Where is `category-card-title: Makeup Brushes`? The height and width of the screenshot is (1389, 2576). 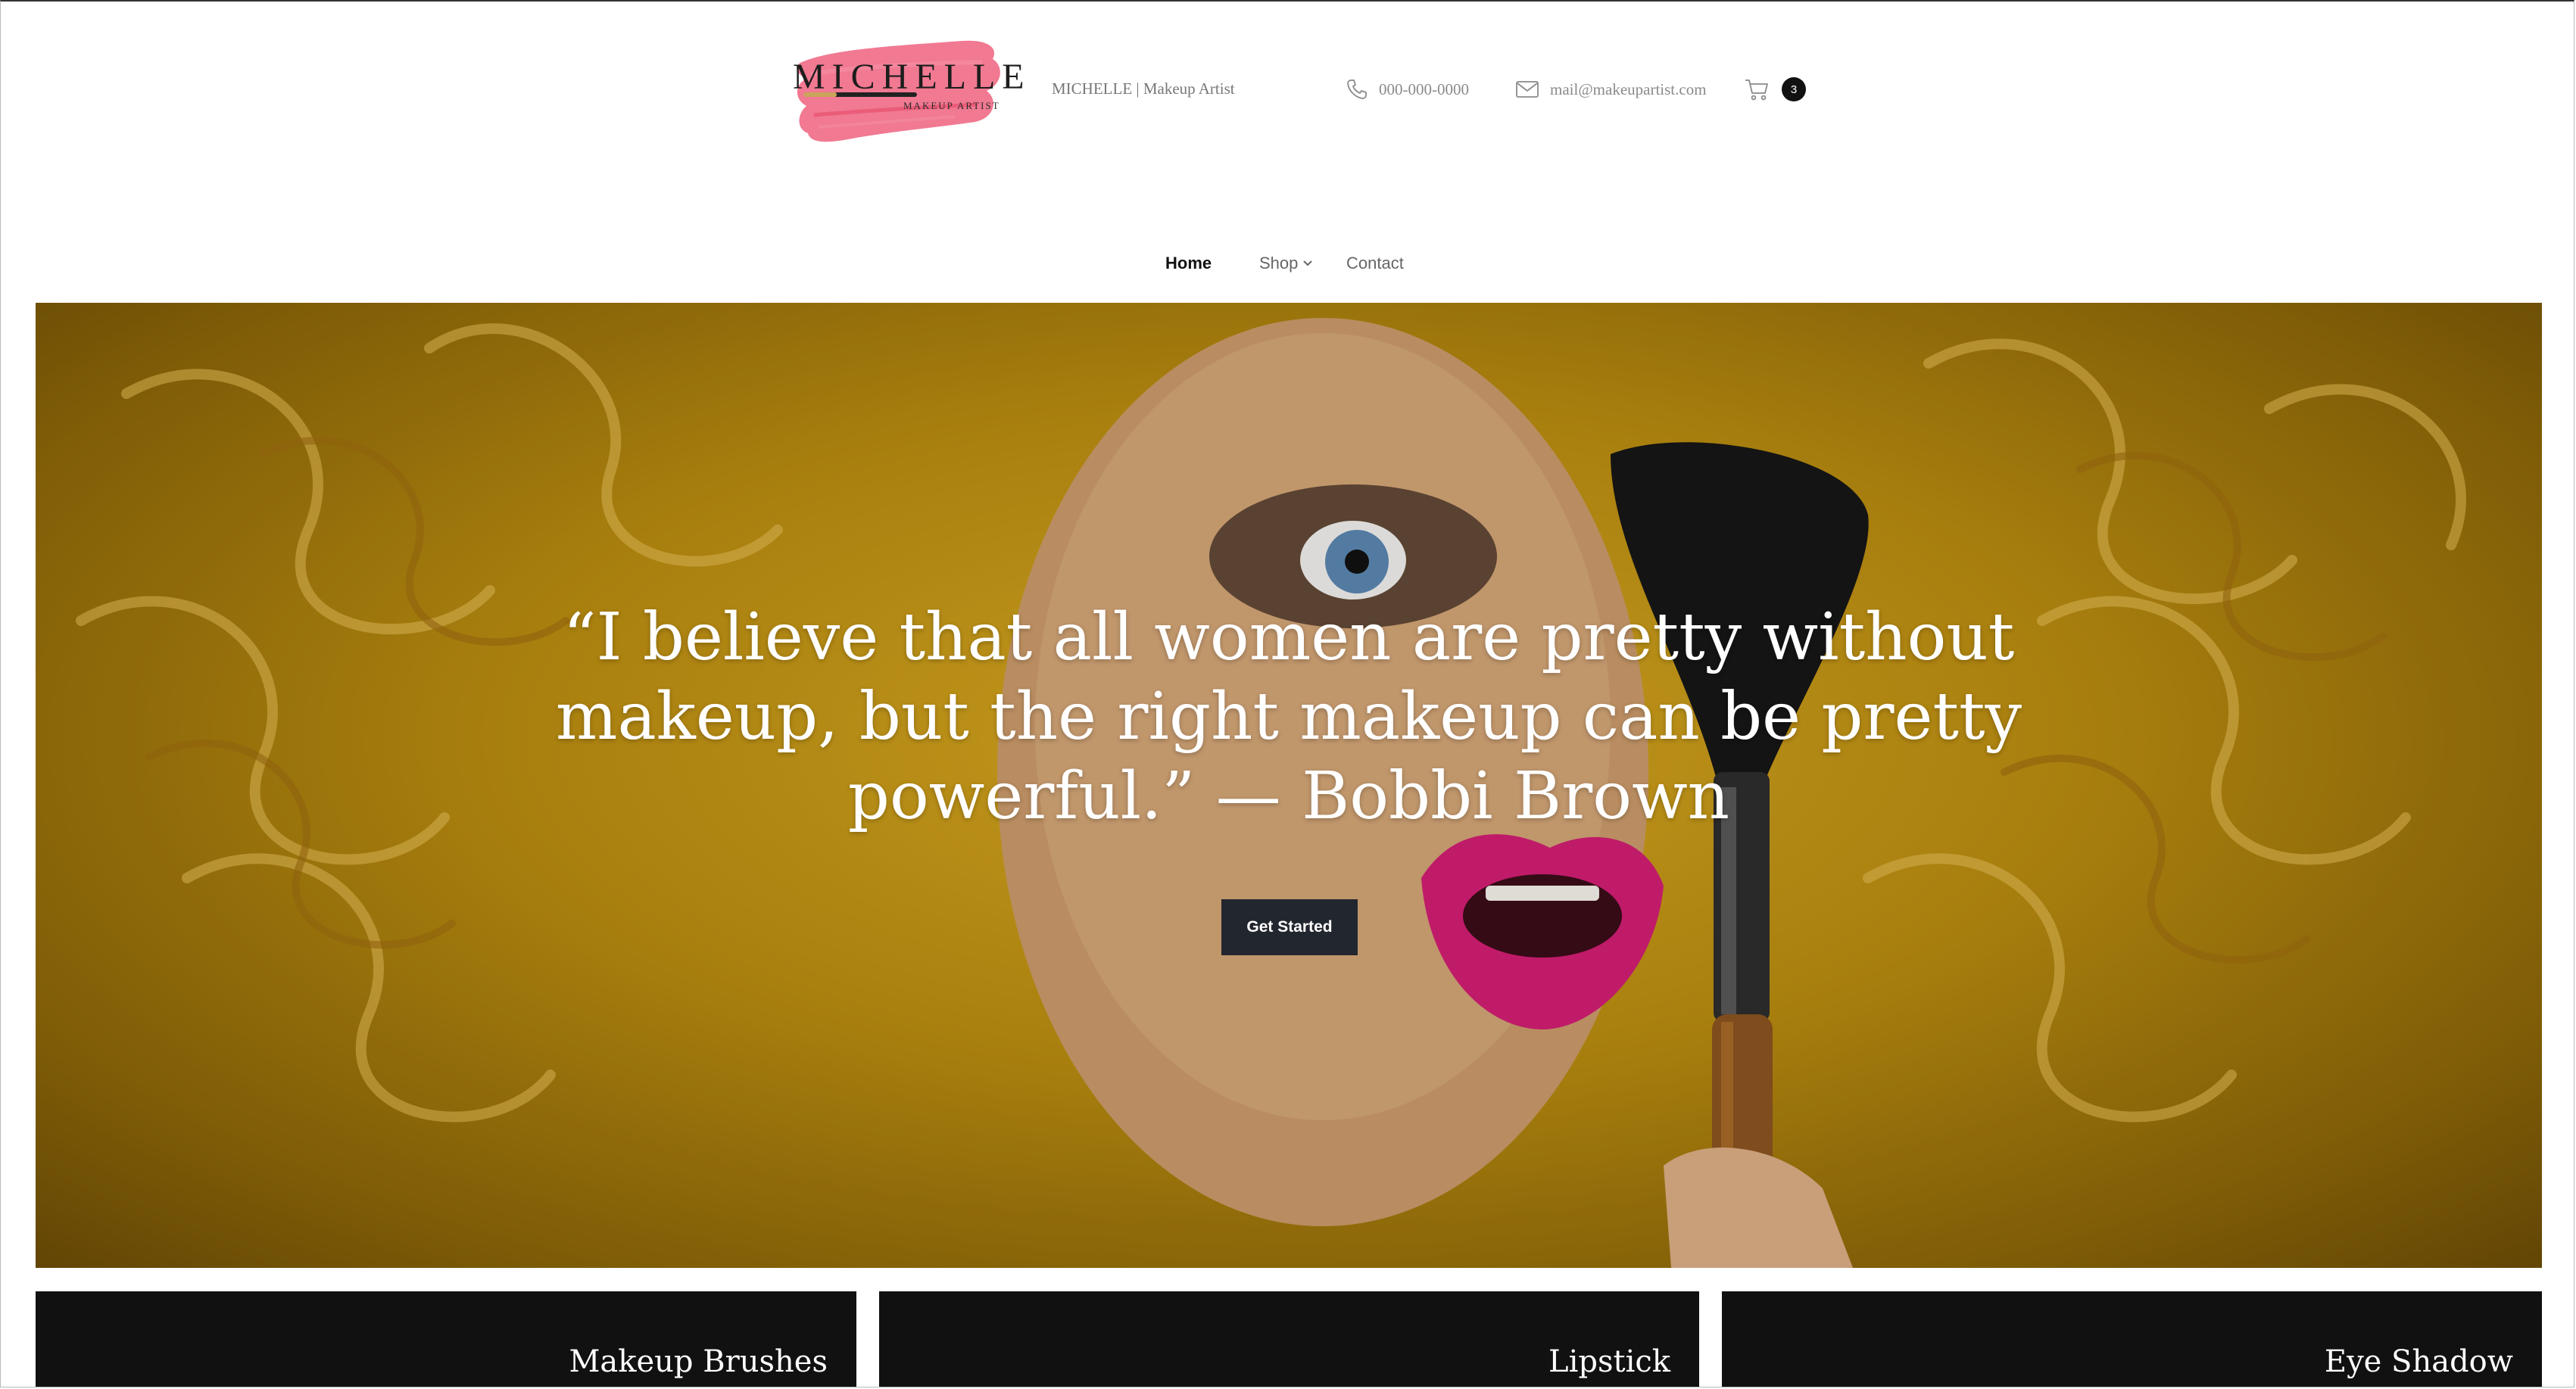 category-card-title: Makeup Brushes is located at coordinates (698, 1361).